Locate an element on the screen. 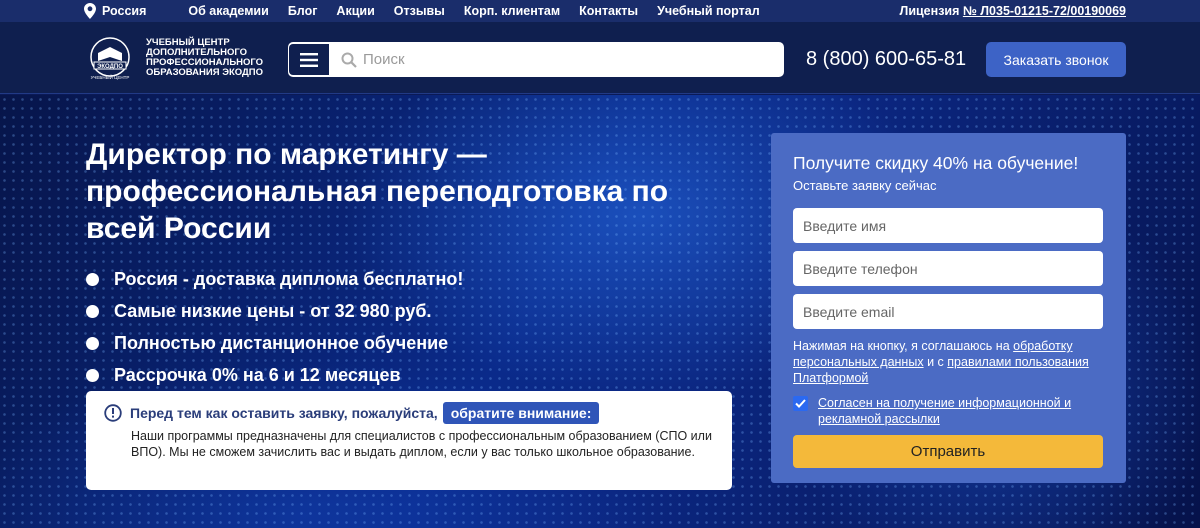 The width and height of the screenshot is (1200, 528). benefit-item: Россия - доставка диплома бесплатно! is located at coordinates (274, 279).